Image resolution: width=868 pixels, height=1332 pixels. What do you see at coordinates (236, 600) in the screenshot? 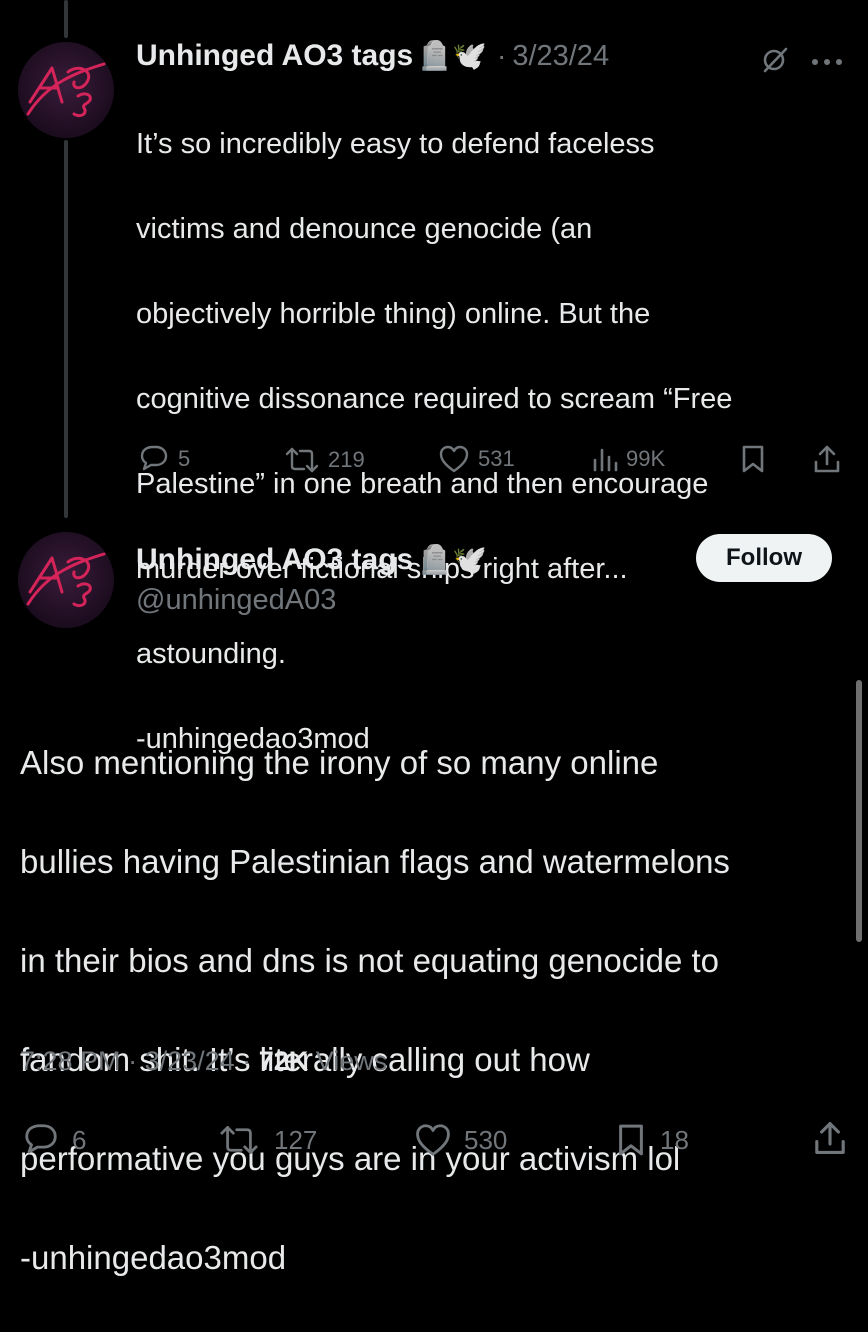
I see `author-handle: @unhingedA03` at bounding box center [236, 600].